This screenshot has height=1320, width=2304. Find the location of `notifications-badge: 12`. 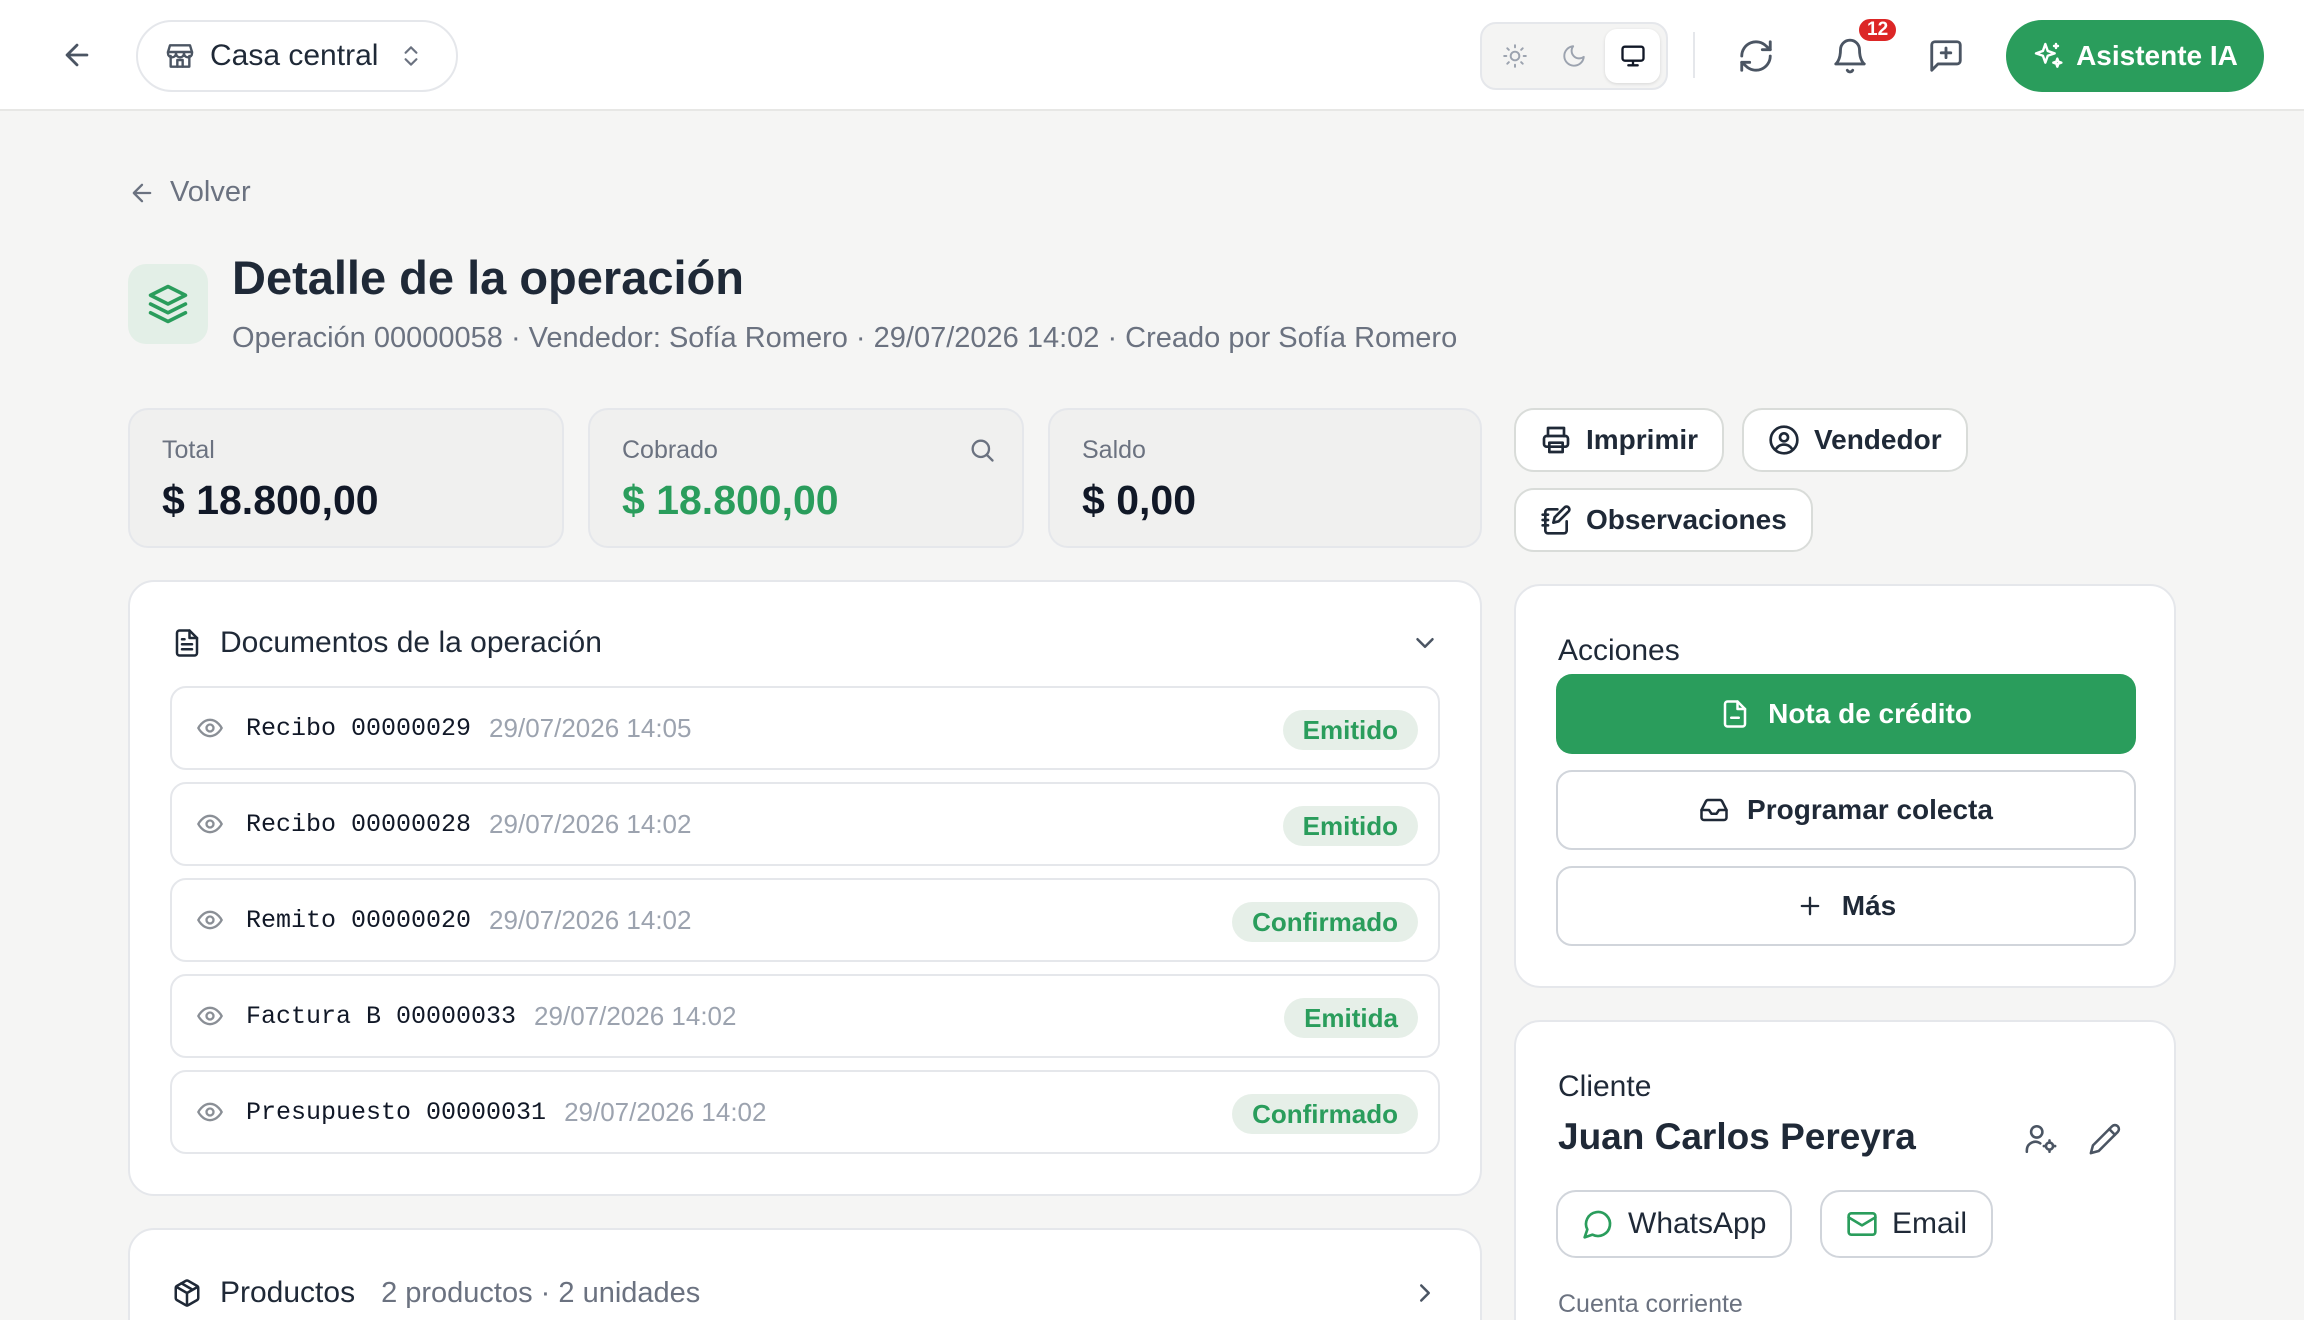

notifications-badge: 12 is located at coordinates (1878, 30).